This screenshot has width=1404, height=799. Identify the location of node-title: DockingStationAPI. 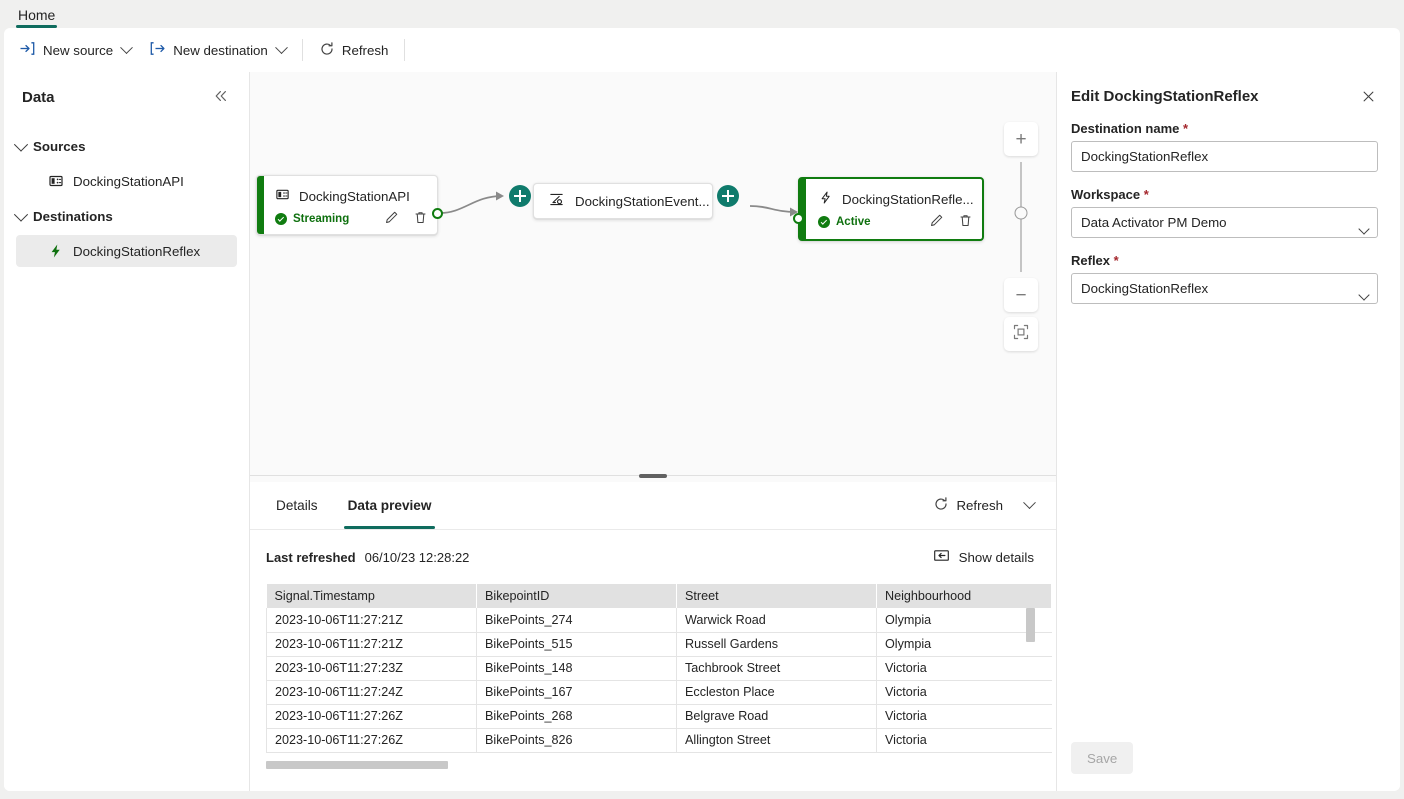
(354, 196).